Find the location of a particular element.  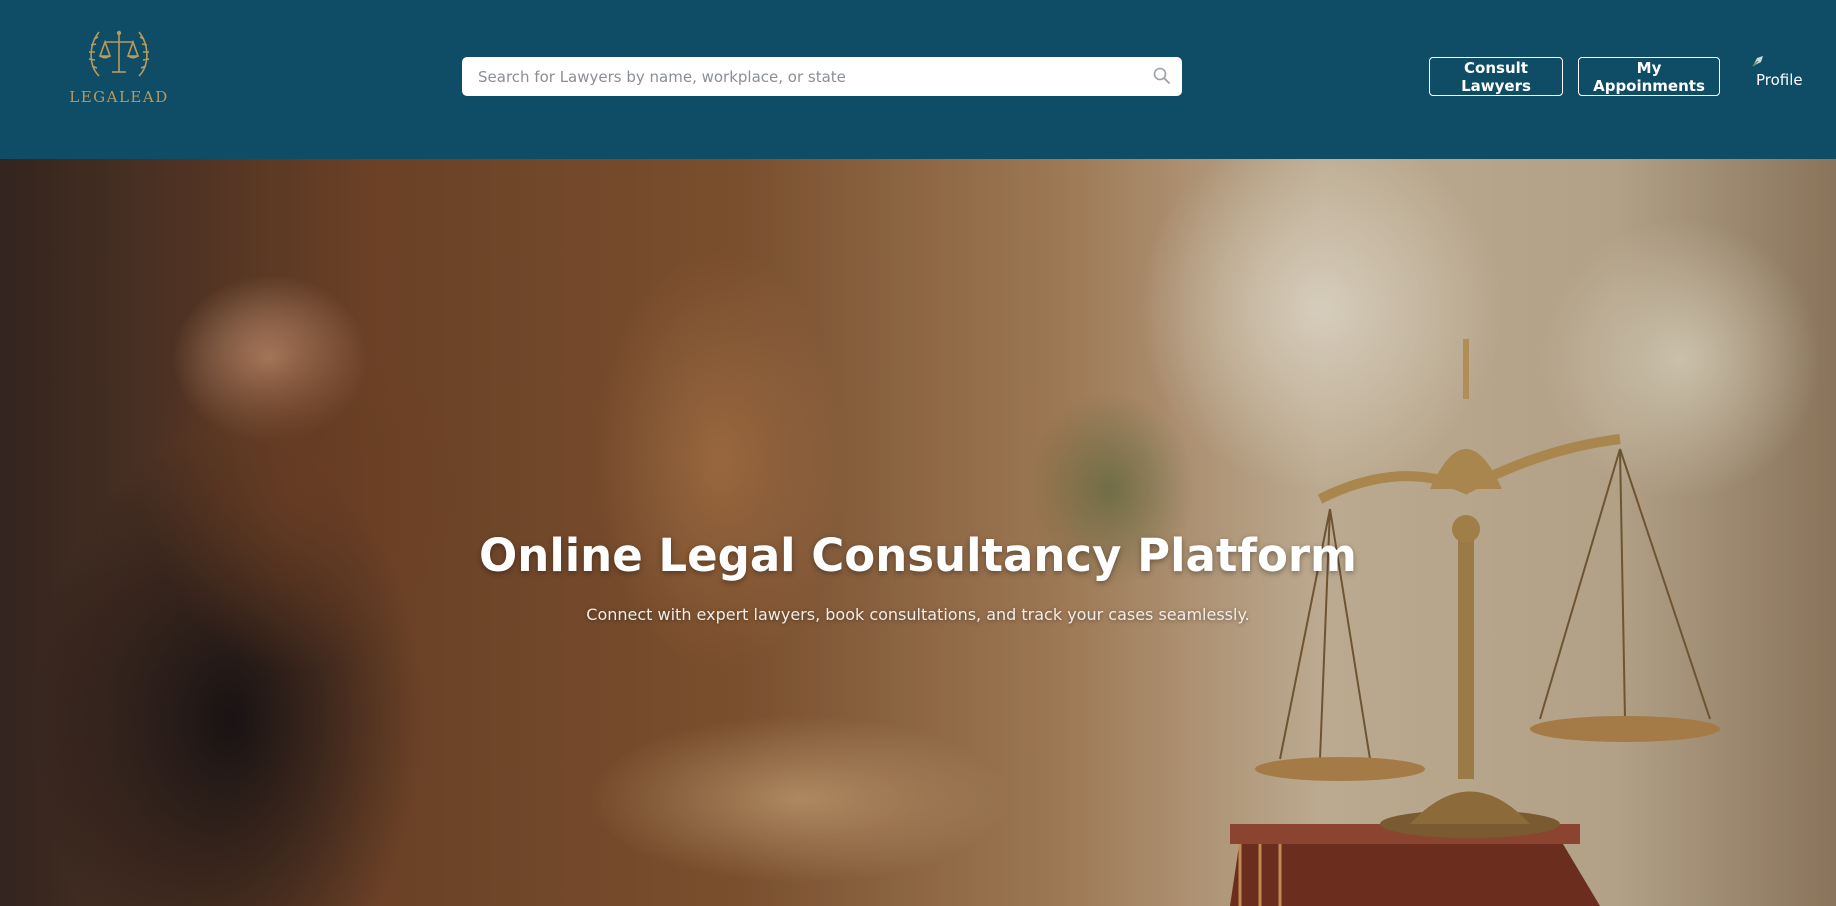

profile-avatar-icon is located at coordinates (1757, 61).